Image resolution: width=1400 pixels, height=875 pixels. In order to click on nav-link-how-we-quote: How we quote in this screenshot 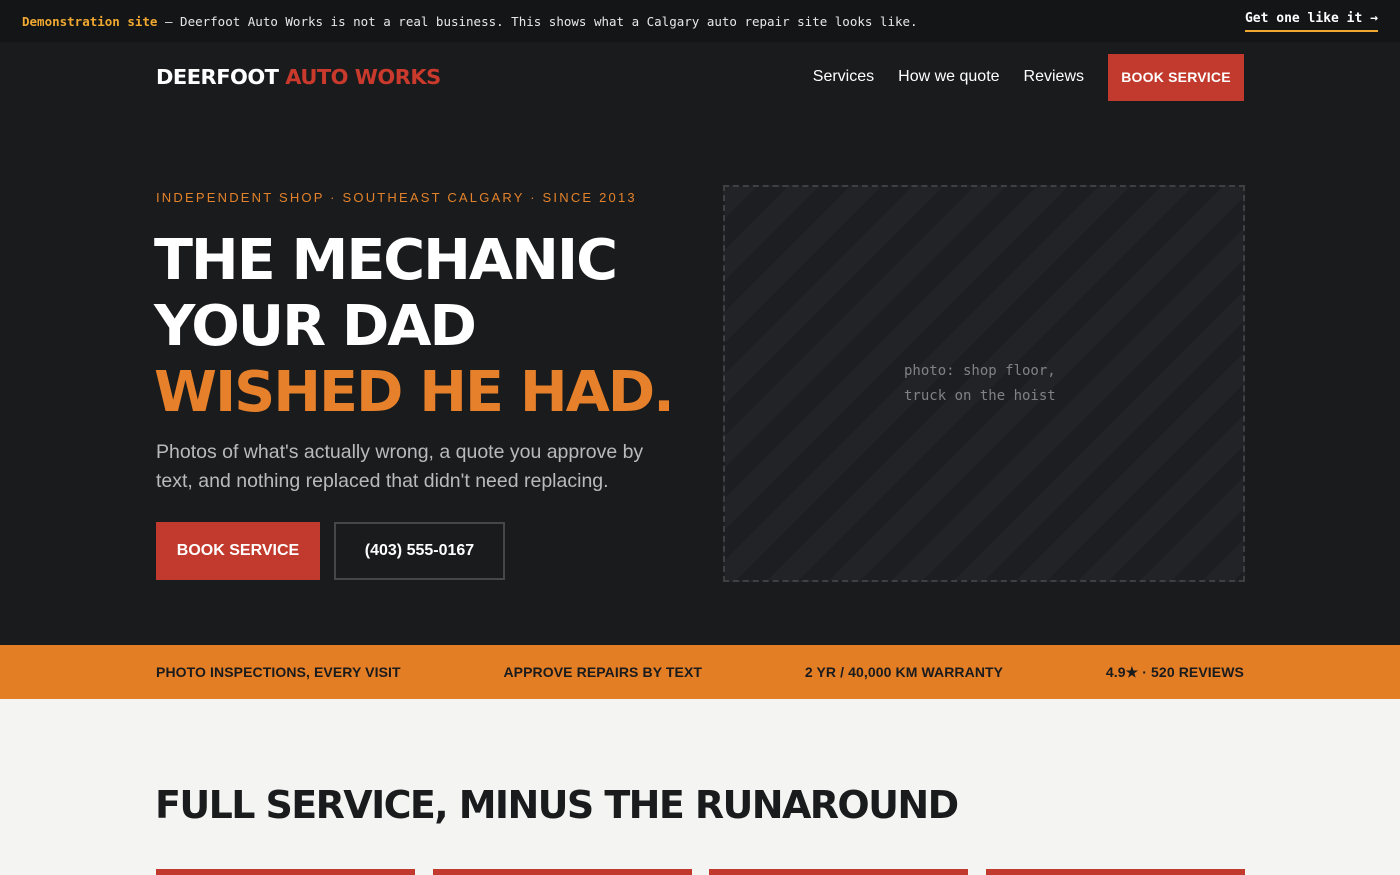, I will do `click(948, 77)`.